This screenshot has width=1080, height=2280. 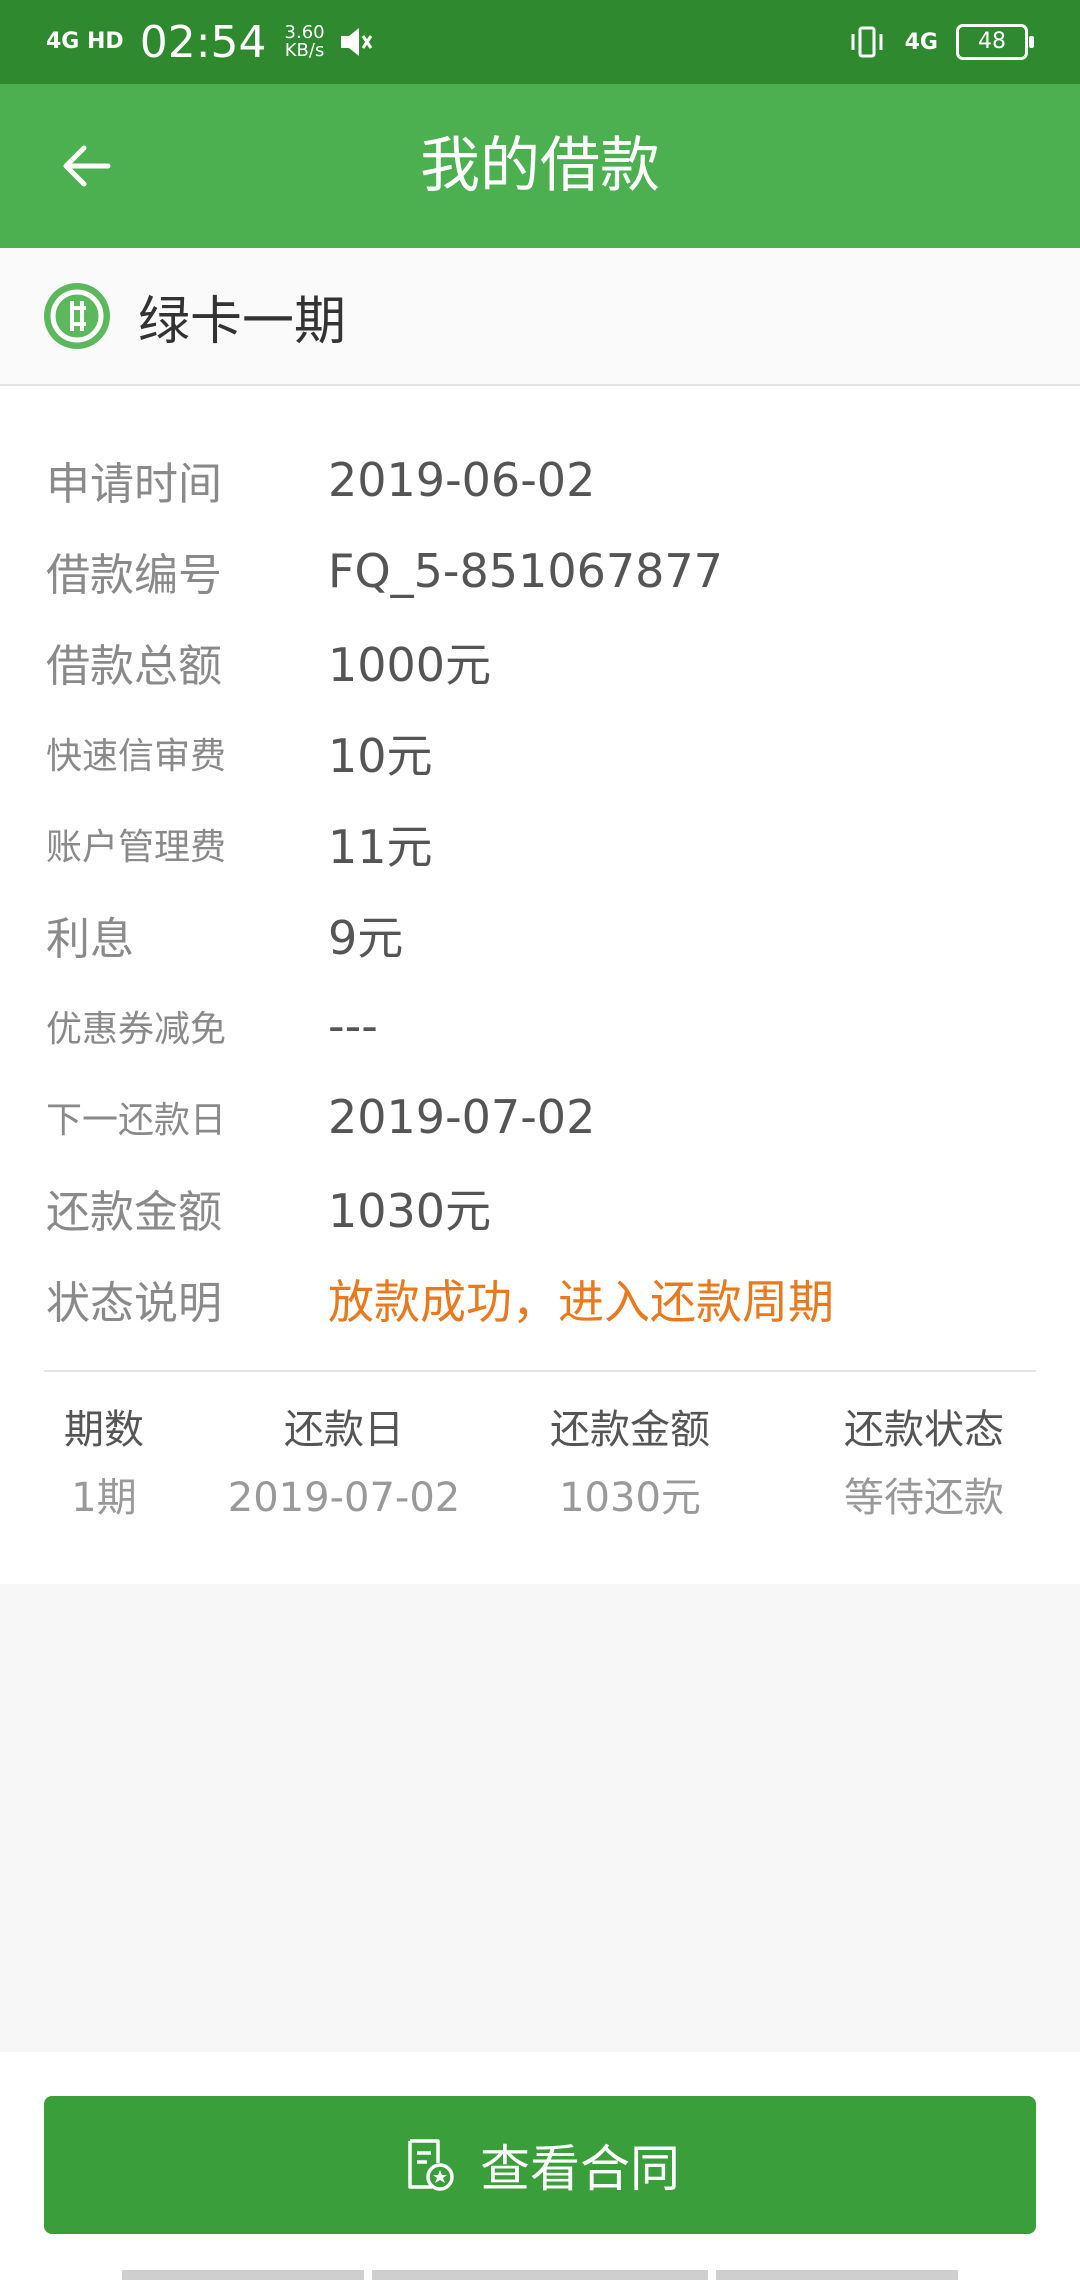 I want to click on detail-value: 9元, so click(x=366, y=938).